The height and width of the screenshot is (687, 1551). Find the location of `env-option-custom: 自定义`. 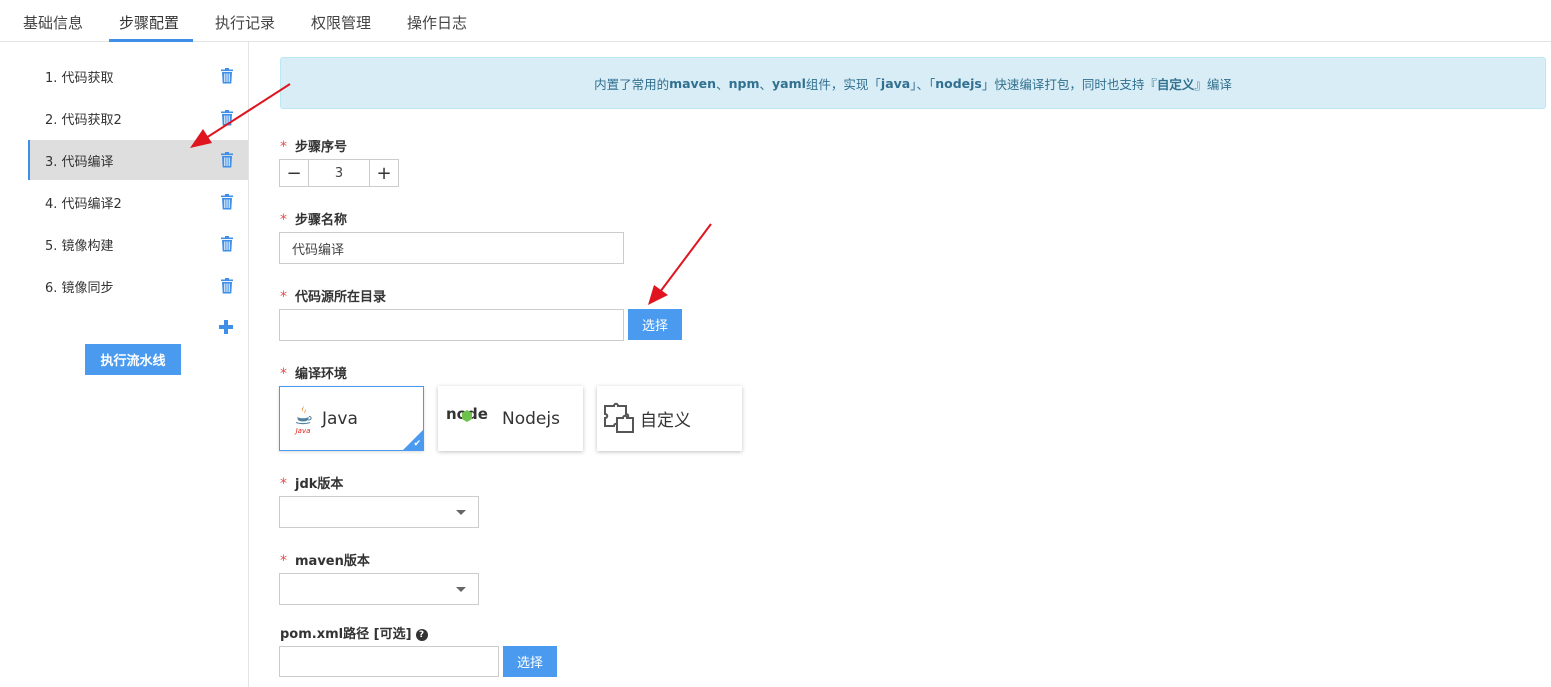

env-option-custom: 自定义 is located at coordinates (669, 418).